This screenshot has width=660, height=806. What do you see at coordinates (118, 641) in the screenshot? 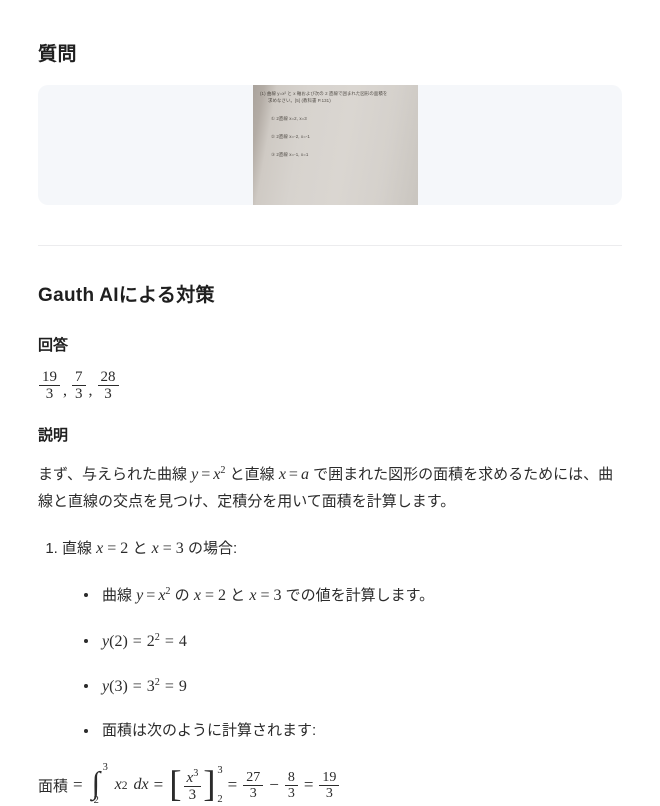
I see `calc-argument: (2)` at bounding box center [118, 641].